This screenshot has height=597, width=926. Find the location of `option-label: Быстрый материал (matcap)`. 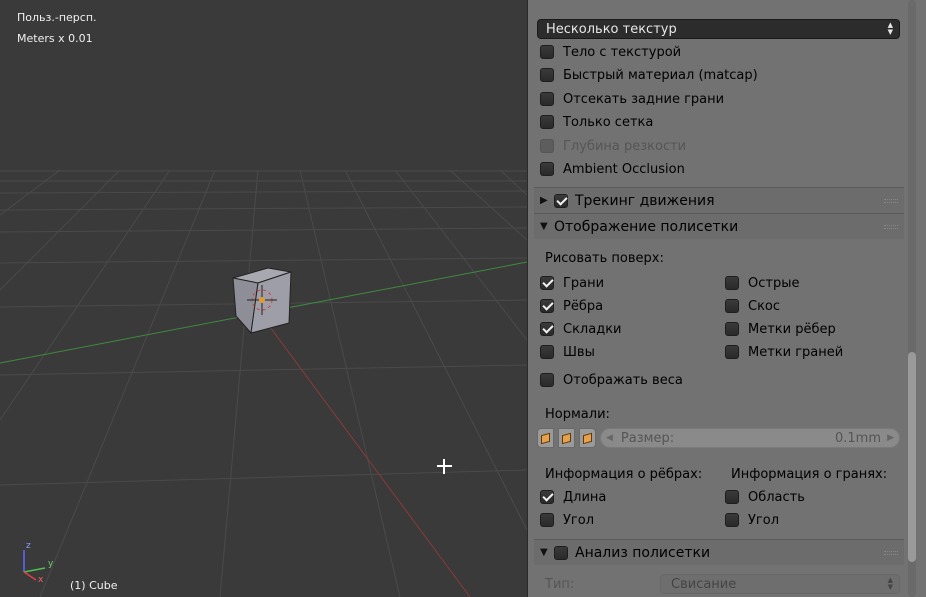

option-label: Быстрый материал (matcap) is located at coordinates (660, 75).